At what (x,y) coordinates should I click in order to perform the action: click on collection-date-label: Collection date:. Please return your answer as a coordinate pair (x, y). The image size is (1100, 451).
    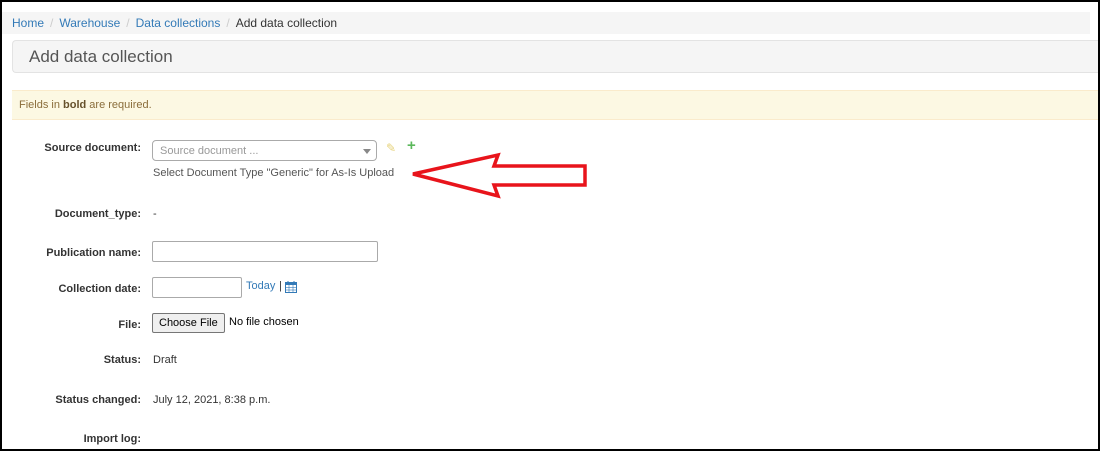
    Looking at the image, I should click on (99, 289).